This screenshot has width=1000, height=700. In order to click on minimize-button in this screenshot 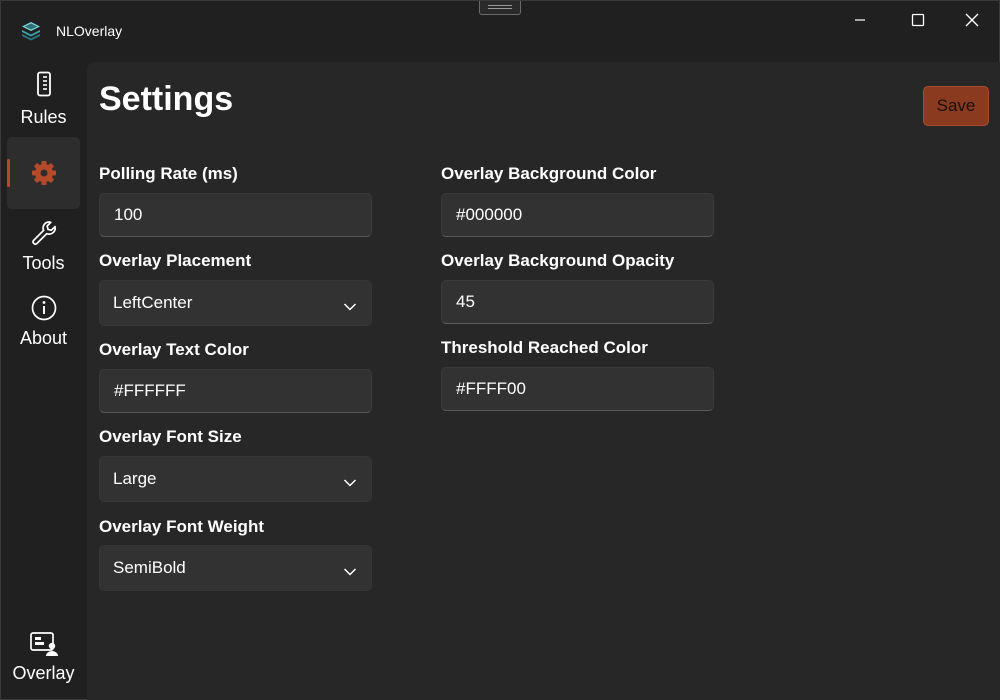, I will do `click(860, 20)`.